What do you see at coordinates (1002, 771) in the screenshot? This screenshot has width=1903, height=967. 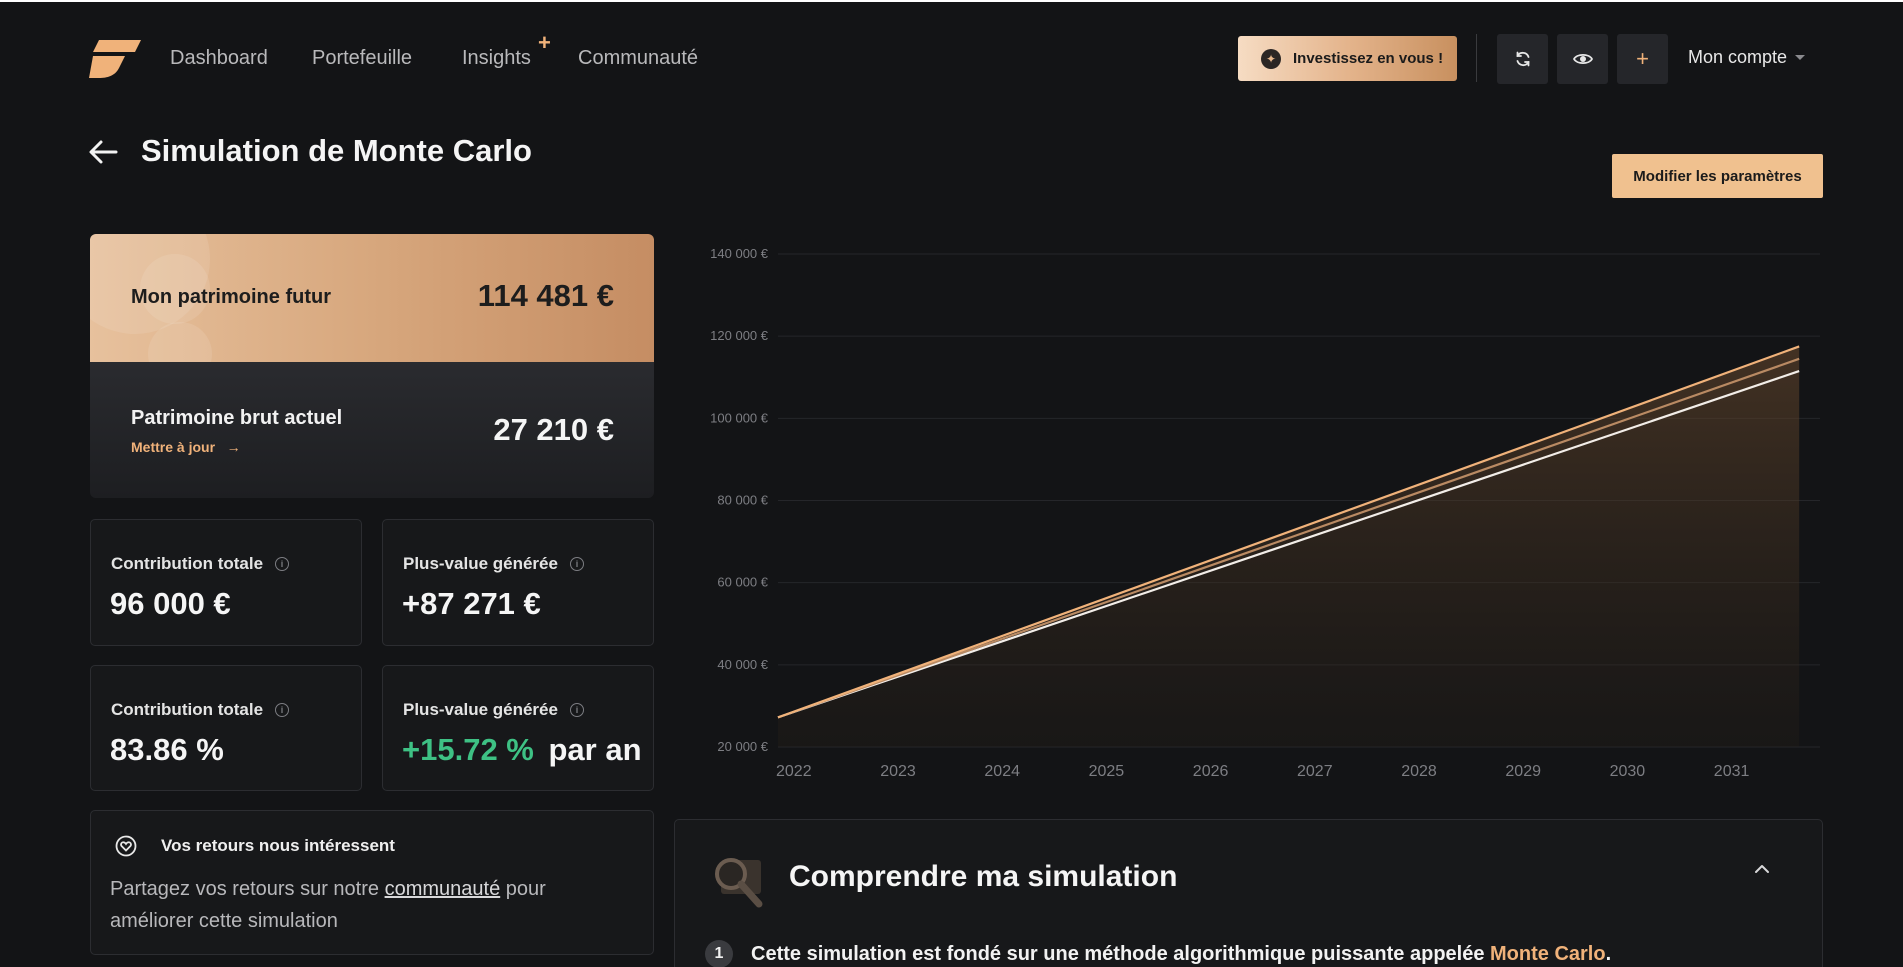 I see `x-tick-label: 2024` at bounding box center [1002, 771].